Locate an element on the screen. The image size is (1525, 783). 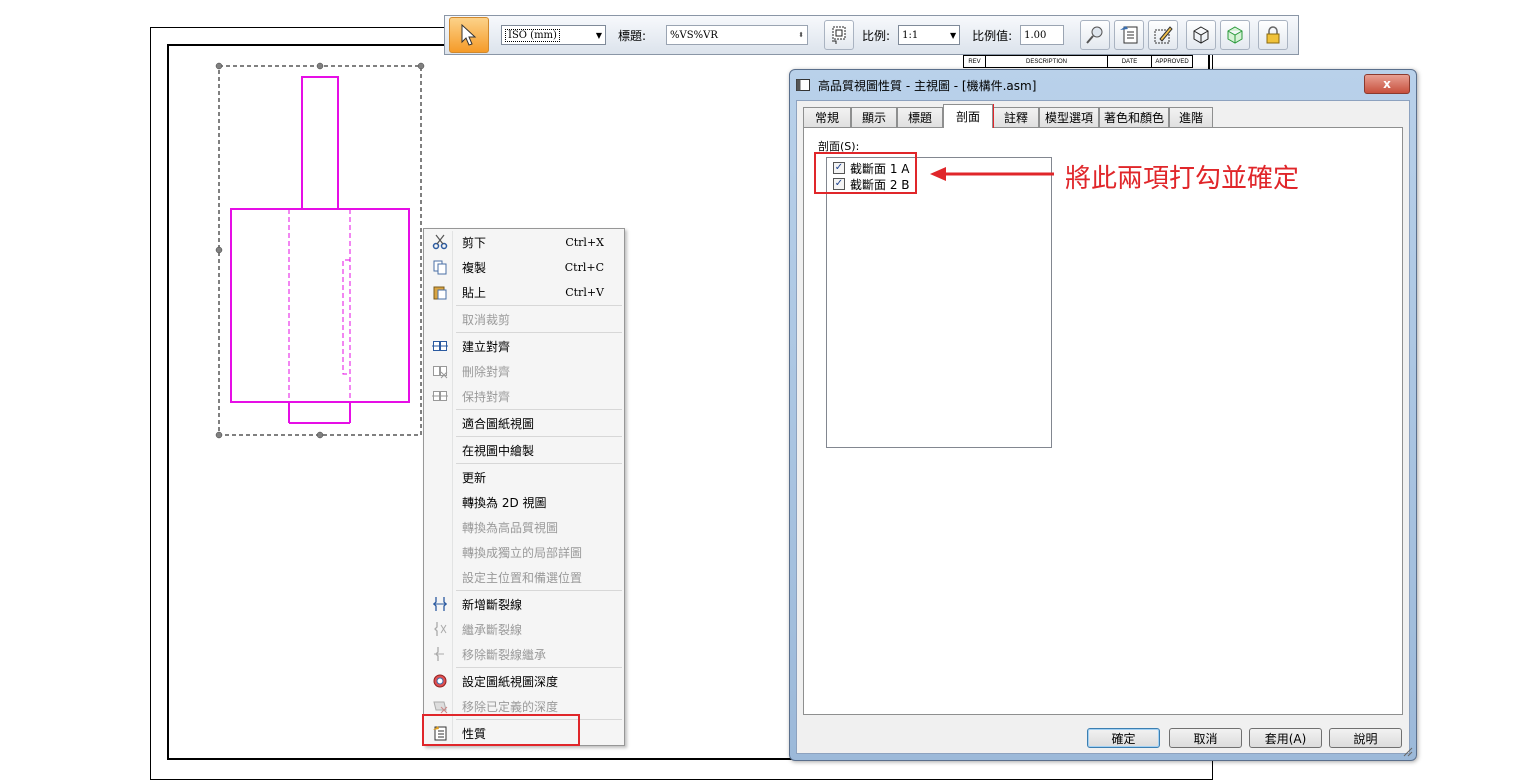
magnifier-icon is located at coordinates (1094, 35).